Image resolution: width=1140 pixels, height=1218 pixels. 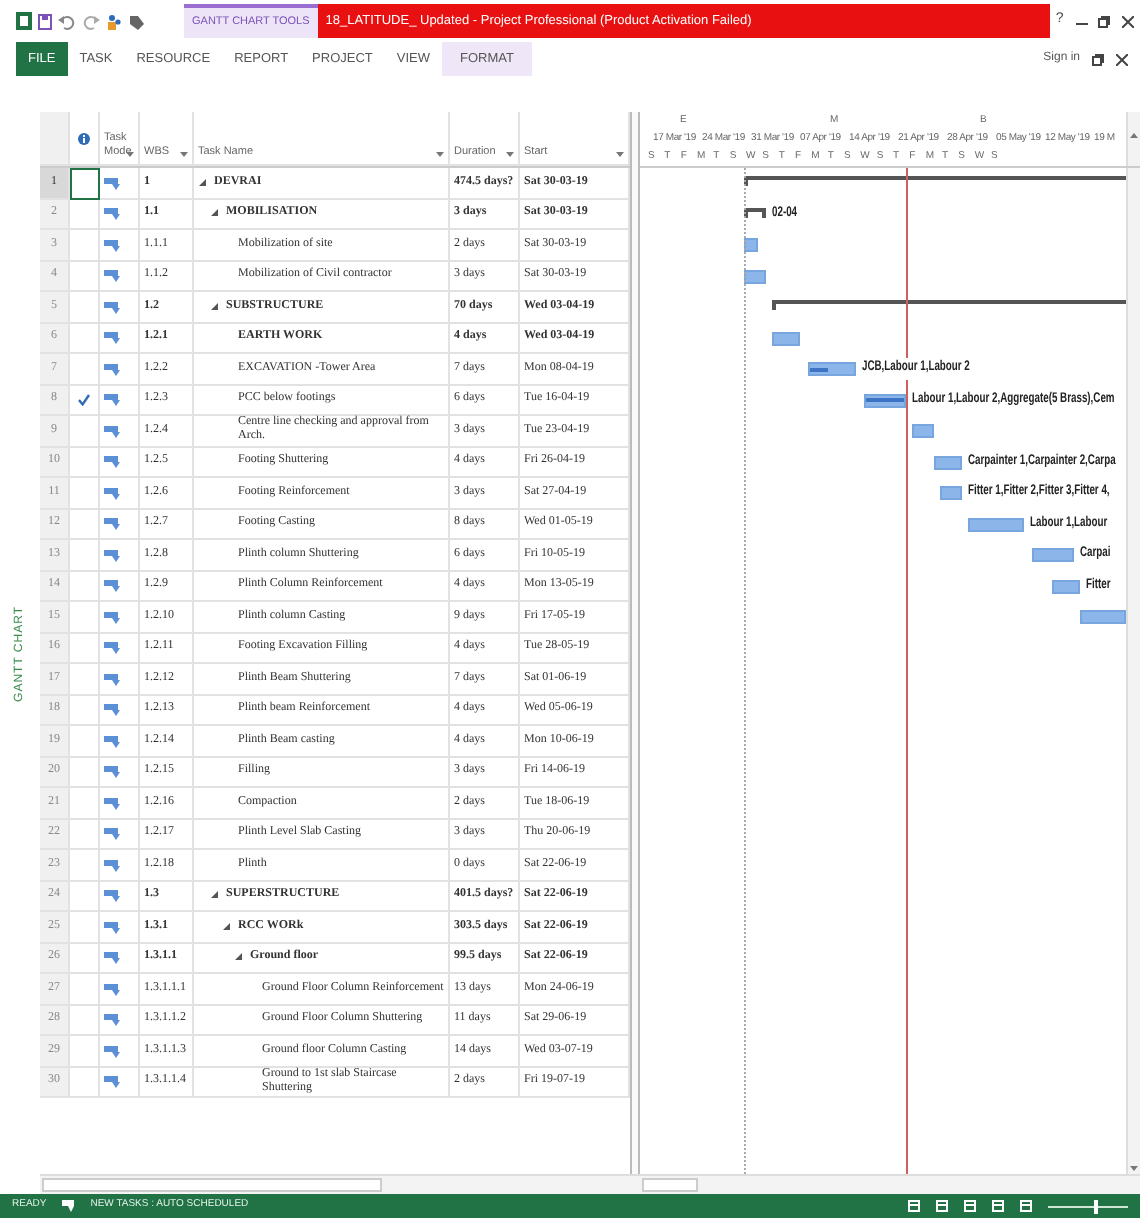 I want to click on save-icon, so click(x=45, y=21).